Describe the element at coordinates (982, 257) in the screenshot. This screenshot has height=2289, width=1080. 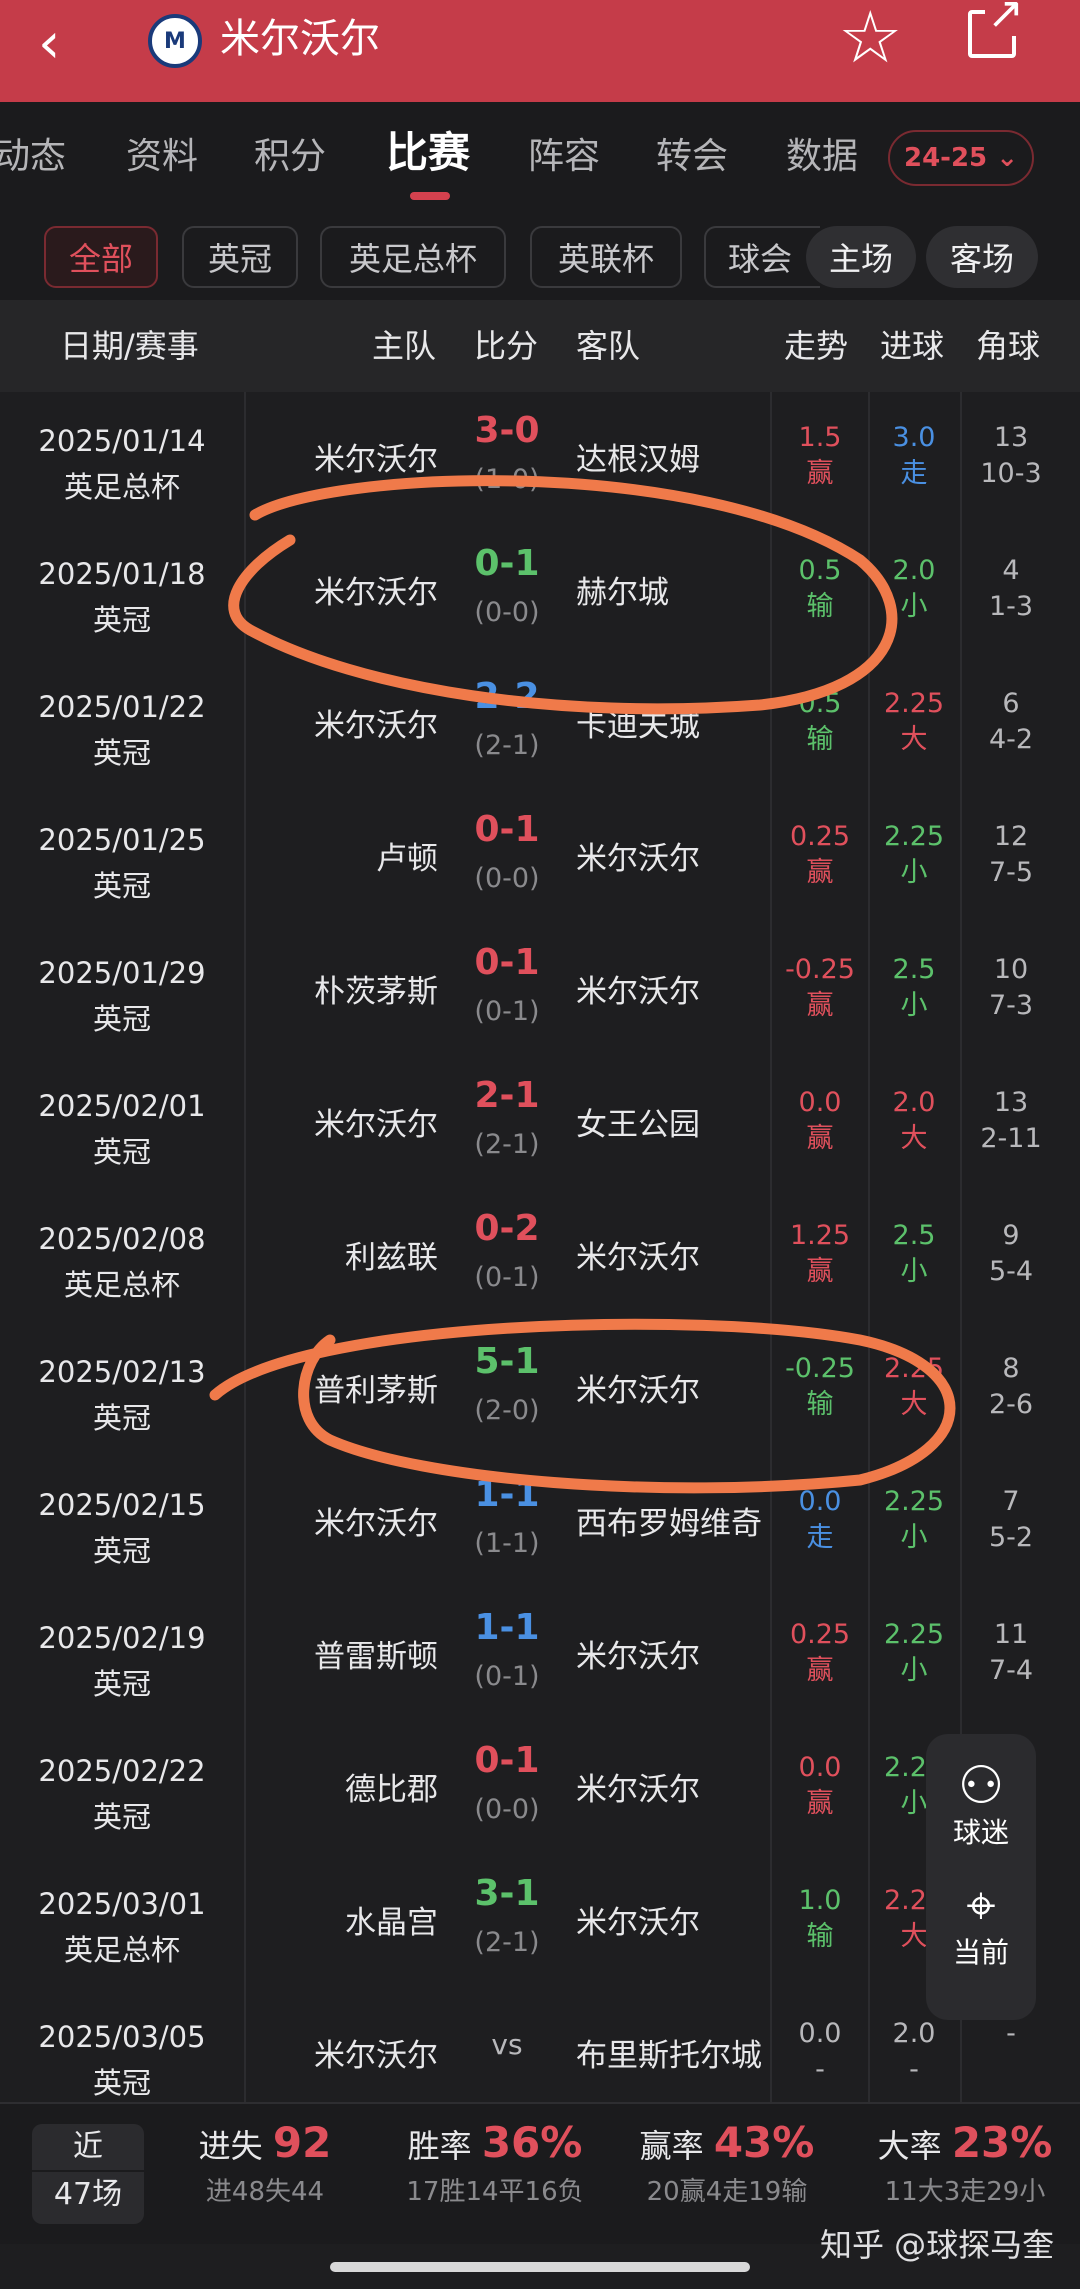
I see `filter-away: 客场` at that location.